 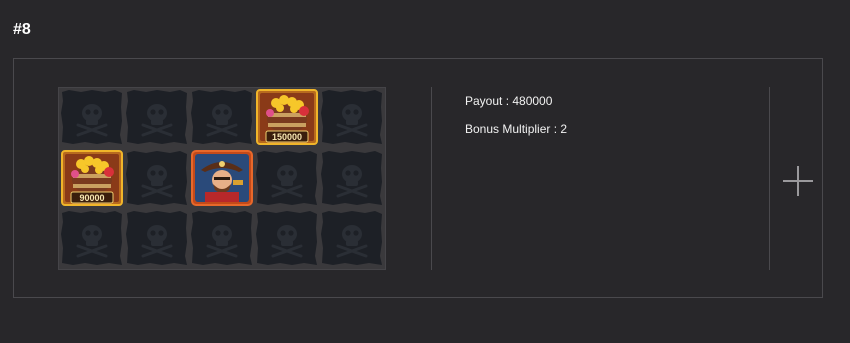 I want to click on pirate-captain-icon, so click(x=222, y=178).